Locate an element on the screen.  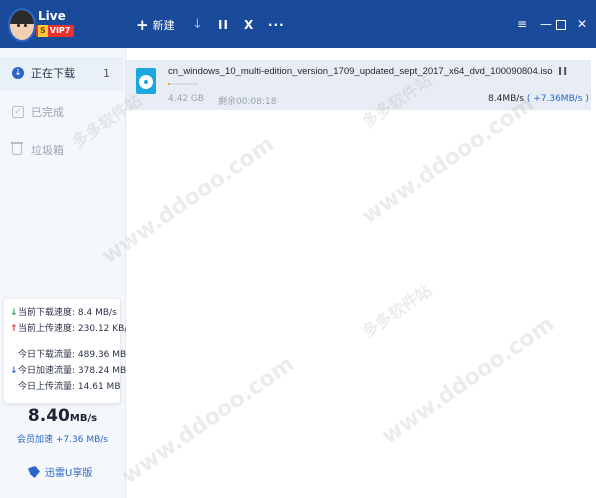
trash-icon is located at coordinates (17, 148).